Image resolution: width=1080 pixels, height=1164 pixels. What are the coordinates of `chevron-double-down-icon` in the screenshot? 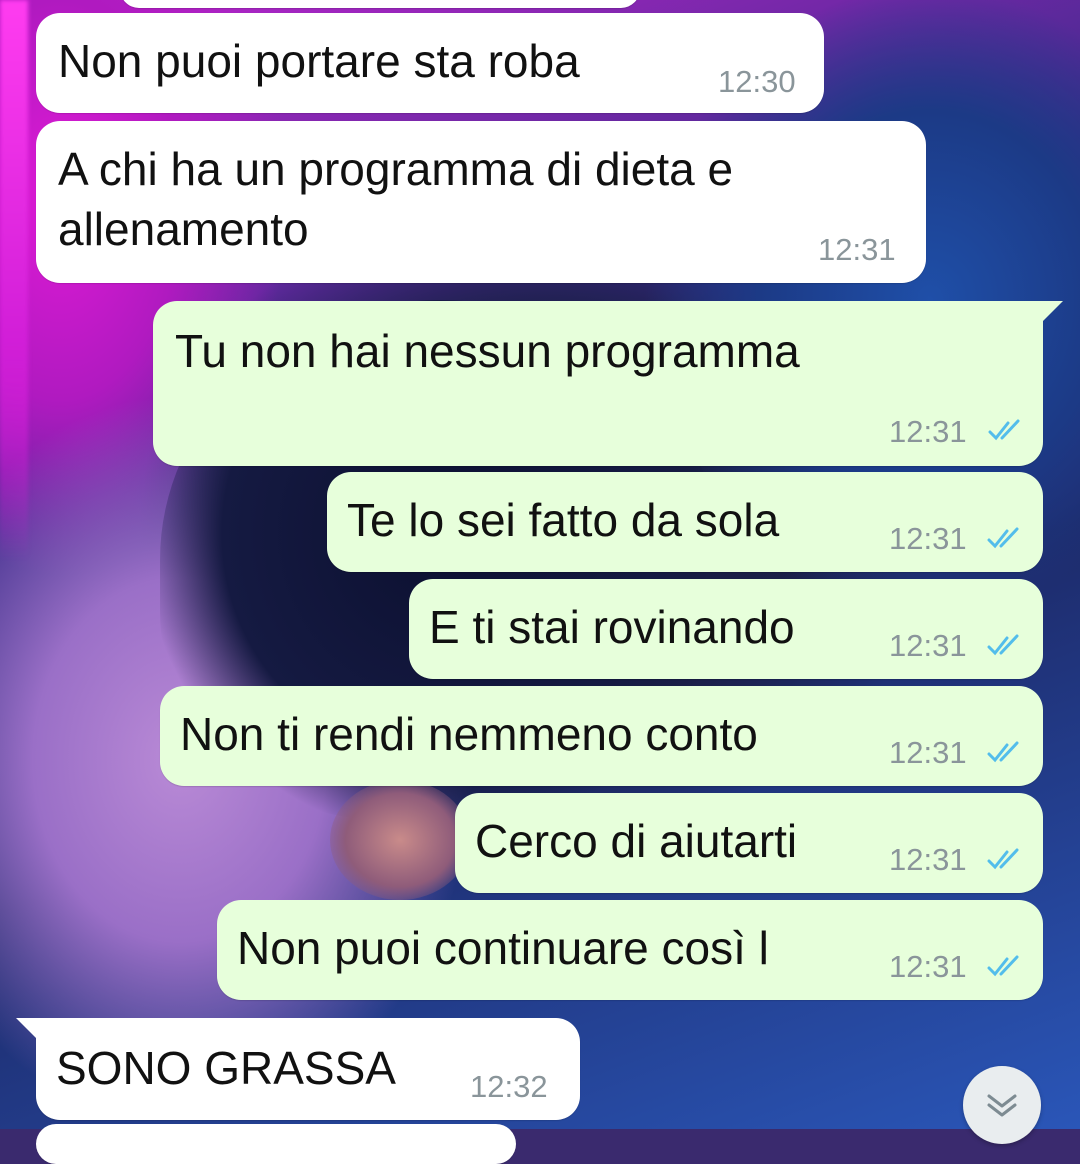 It's located at (1002, 1105).